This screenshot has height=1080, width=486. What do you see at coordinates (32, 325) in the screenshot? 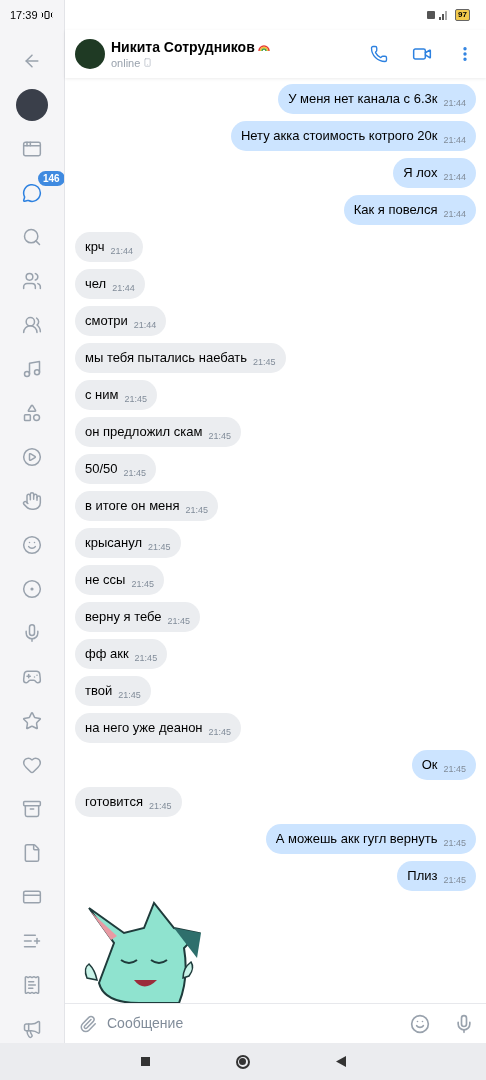
I see `group-icon` at bounding box center [32, 325].